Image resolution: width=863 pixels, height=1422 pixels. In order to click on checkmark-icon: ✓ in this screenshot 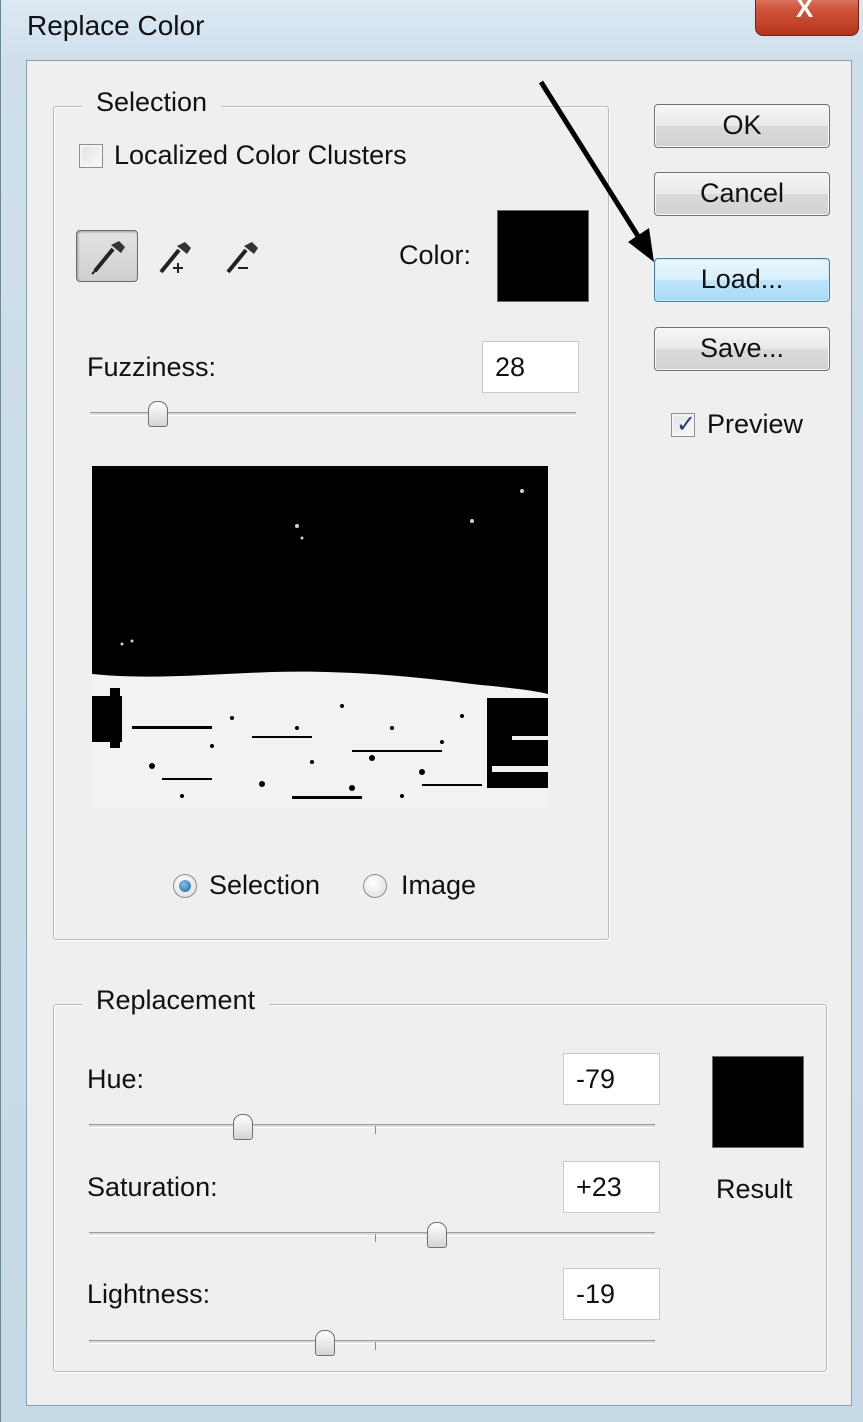, I will do `click(686, 424)`.